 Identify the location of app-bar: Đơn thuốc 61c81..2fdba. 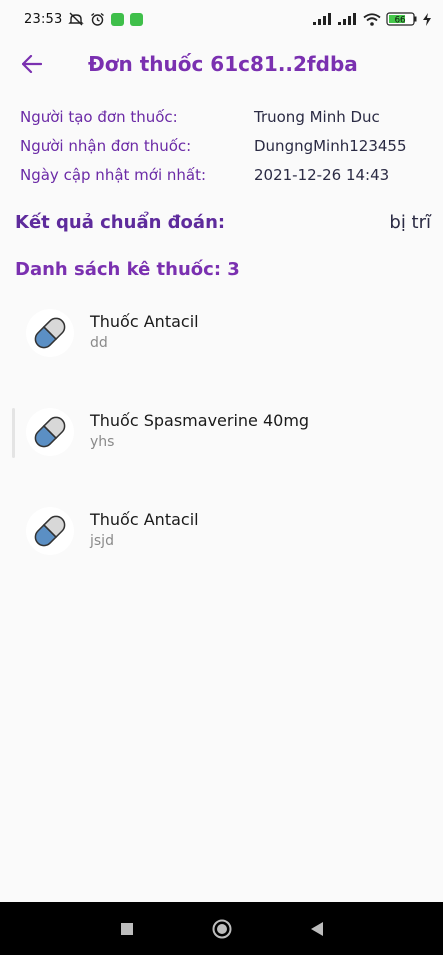
(221, 64).